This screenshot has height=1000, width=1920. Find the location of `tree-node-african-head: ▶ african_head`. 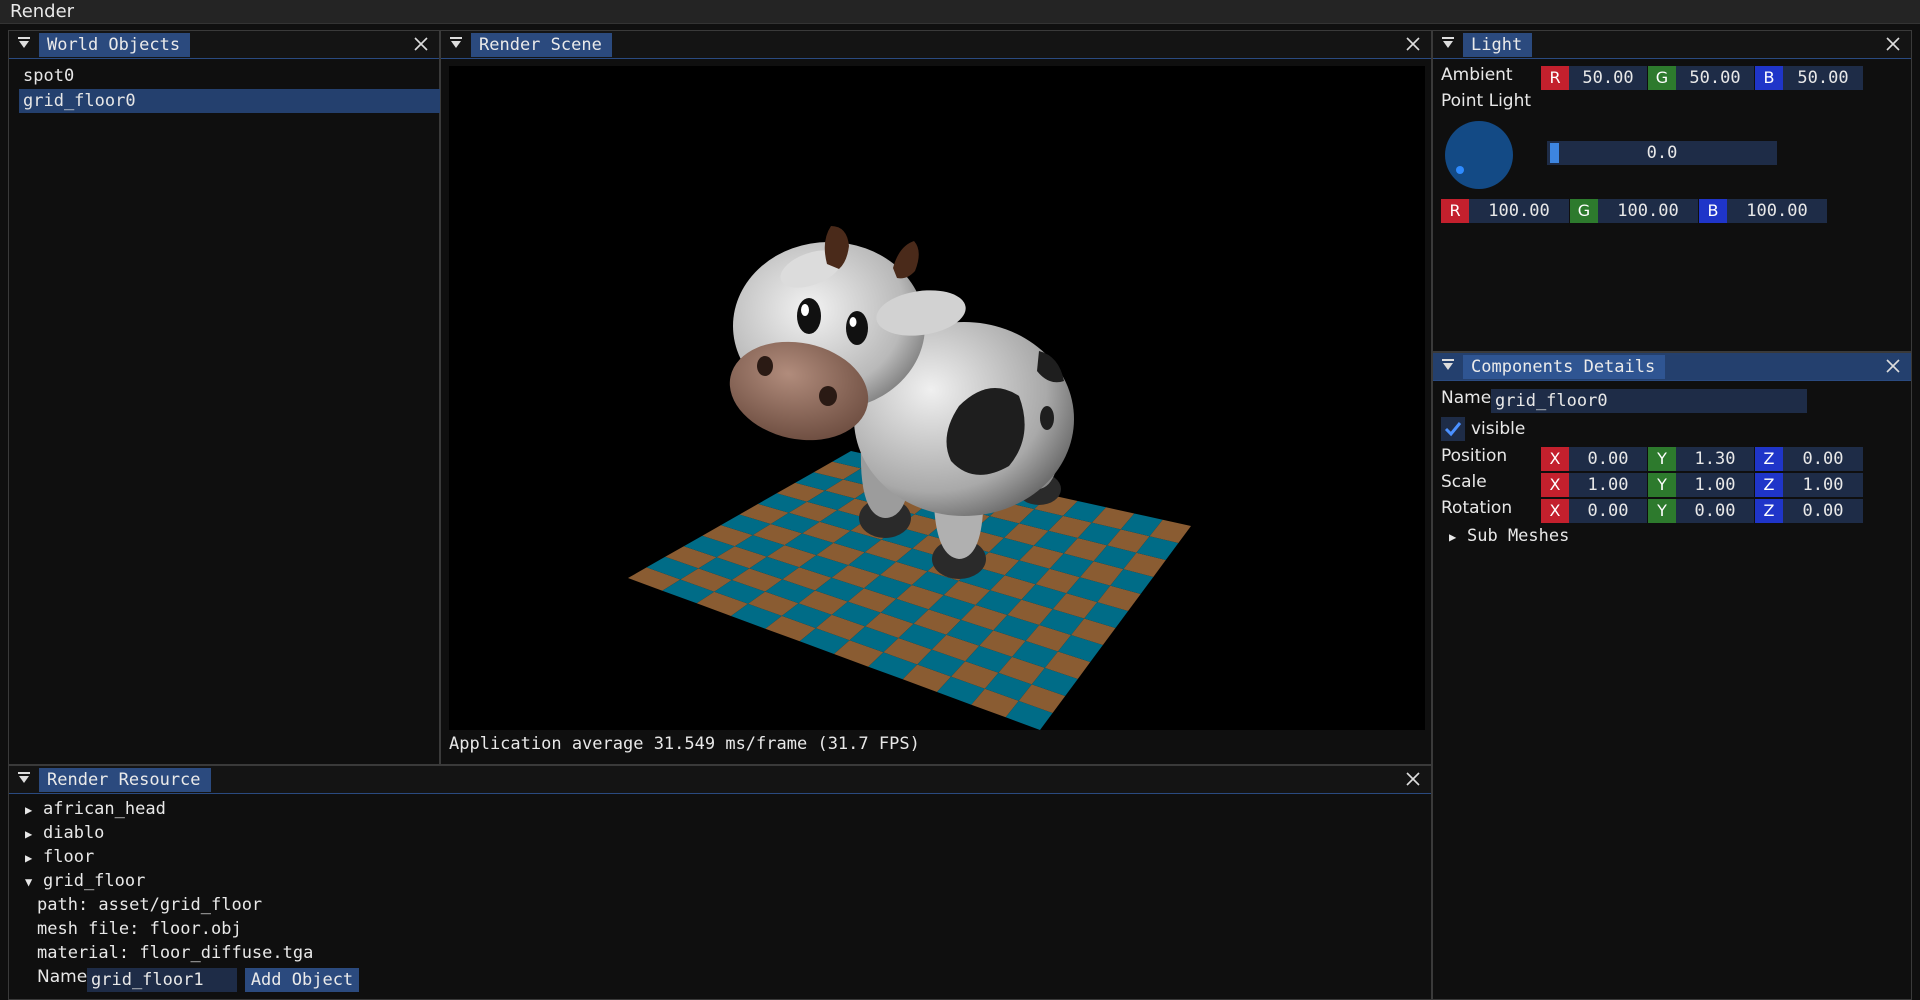

tree-node-african-head: ▶ african_head is located at coordinates (95, 809).